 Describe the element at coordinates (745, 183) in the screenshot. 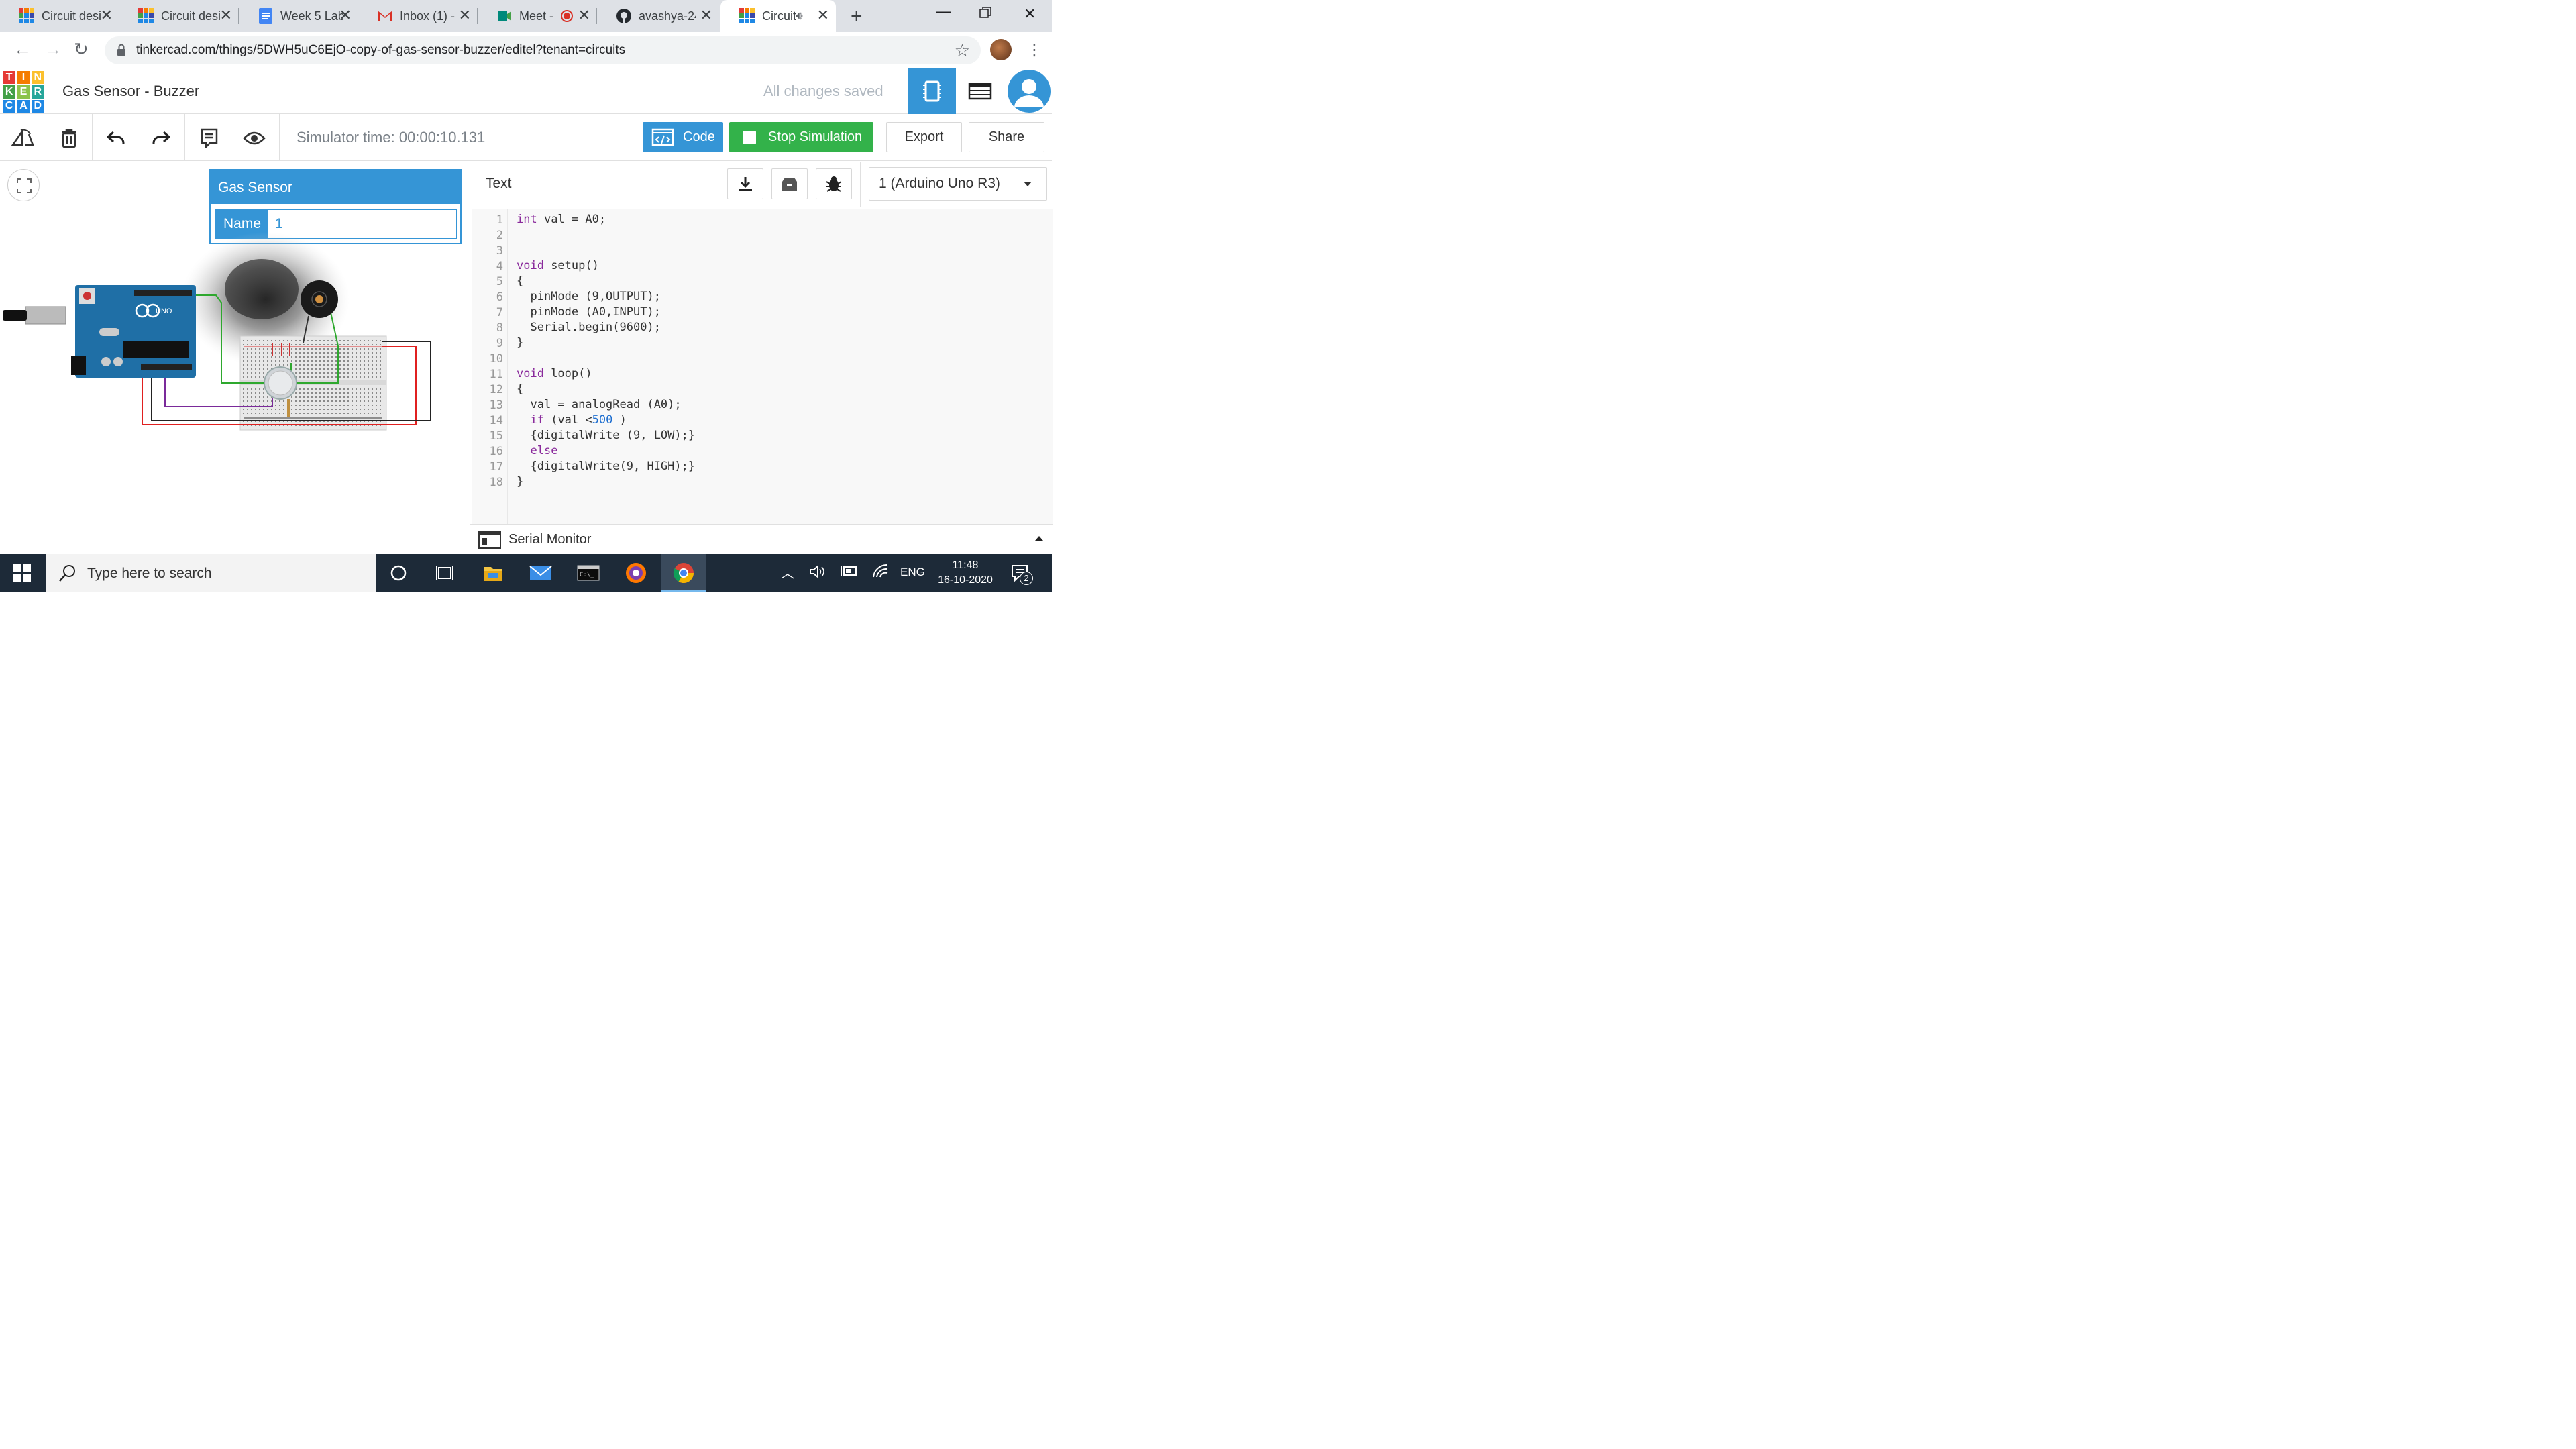

I see `download-code-button` at that location.